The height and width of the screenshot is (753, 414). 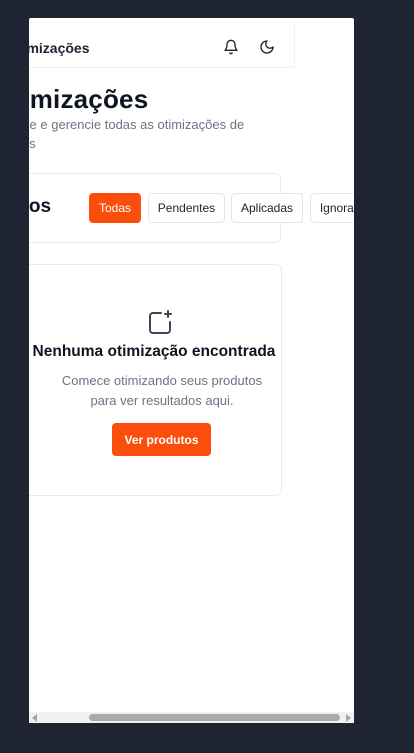 I want to click on empty-state-title: Nenhuma otimização encontrada, so click(x=154, y=351).